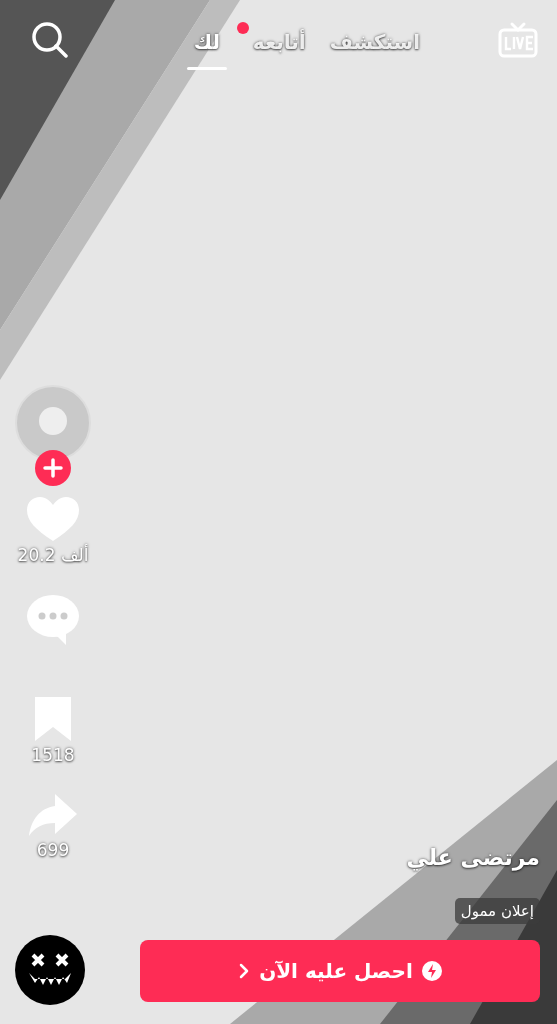  I want to click on sponsored-tag: إعلان ممول, so click(497, 910).